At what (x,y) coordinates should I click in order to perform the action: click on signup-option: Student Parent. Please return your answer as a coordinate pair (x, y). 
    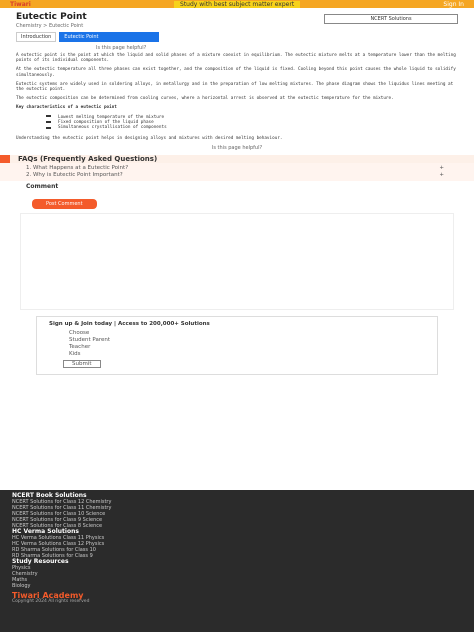
    Looking at the image, I should click on (237, 340).